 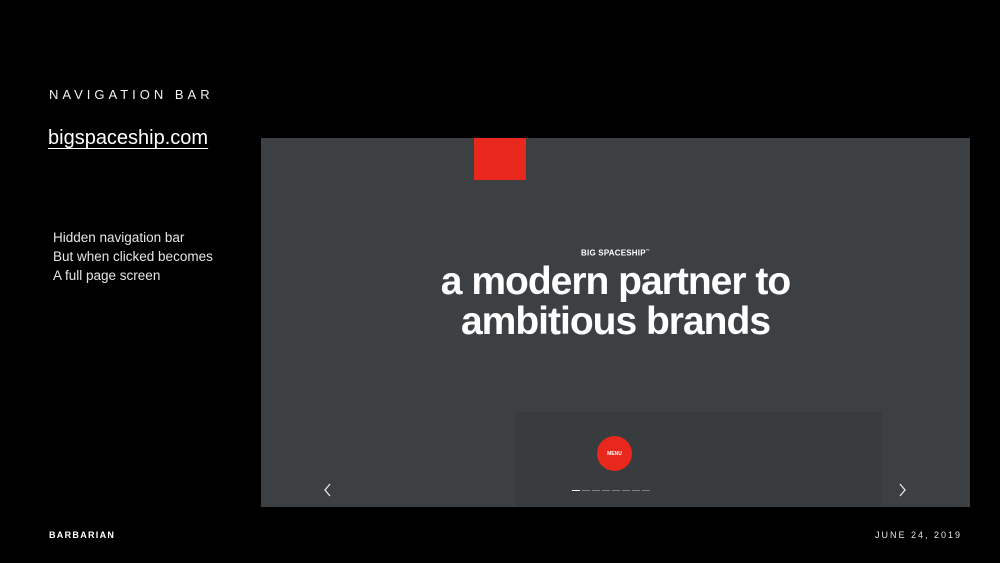 I want to click on note-line: Hidden navigation bar, so click(x=119, y=237).